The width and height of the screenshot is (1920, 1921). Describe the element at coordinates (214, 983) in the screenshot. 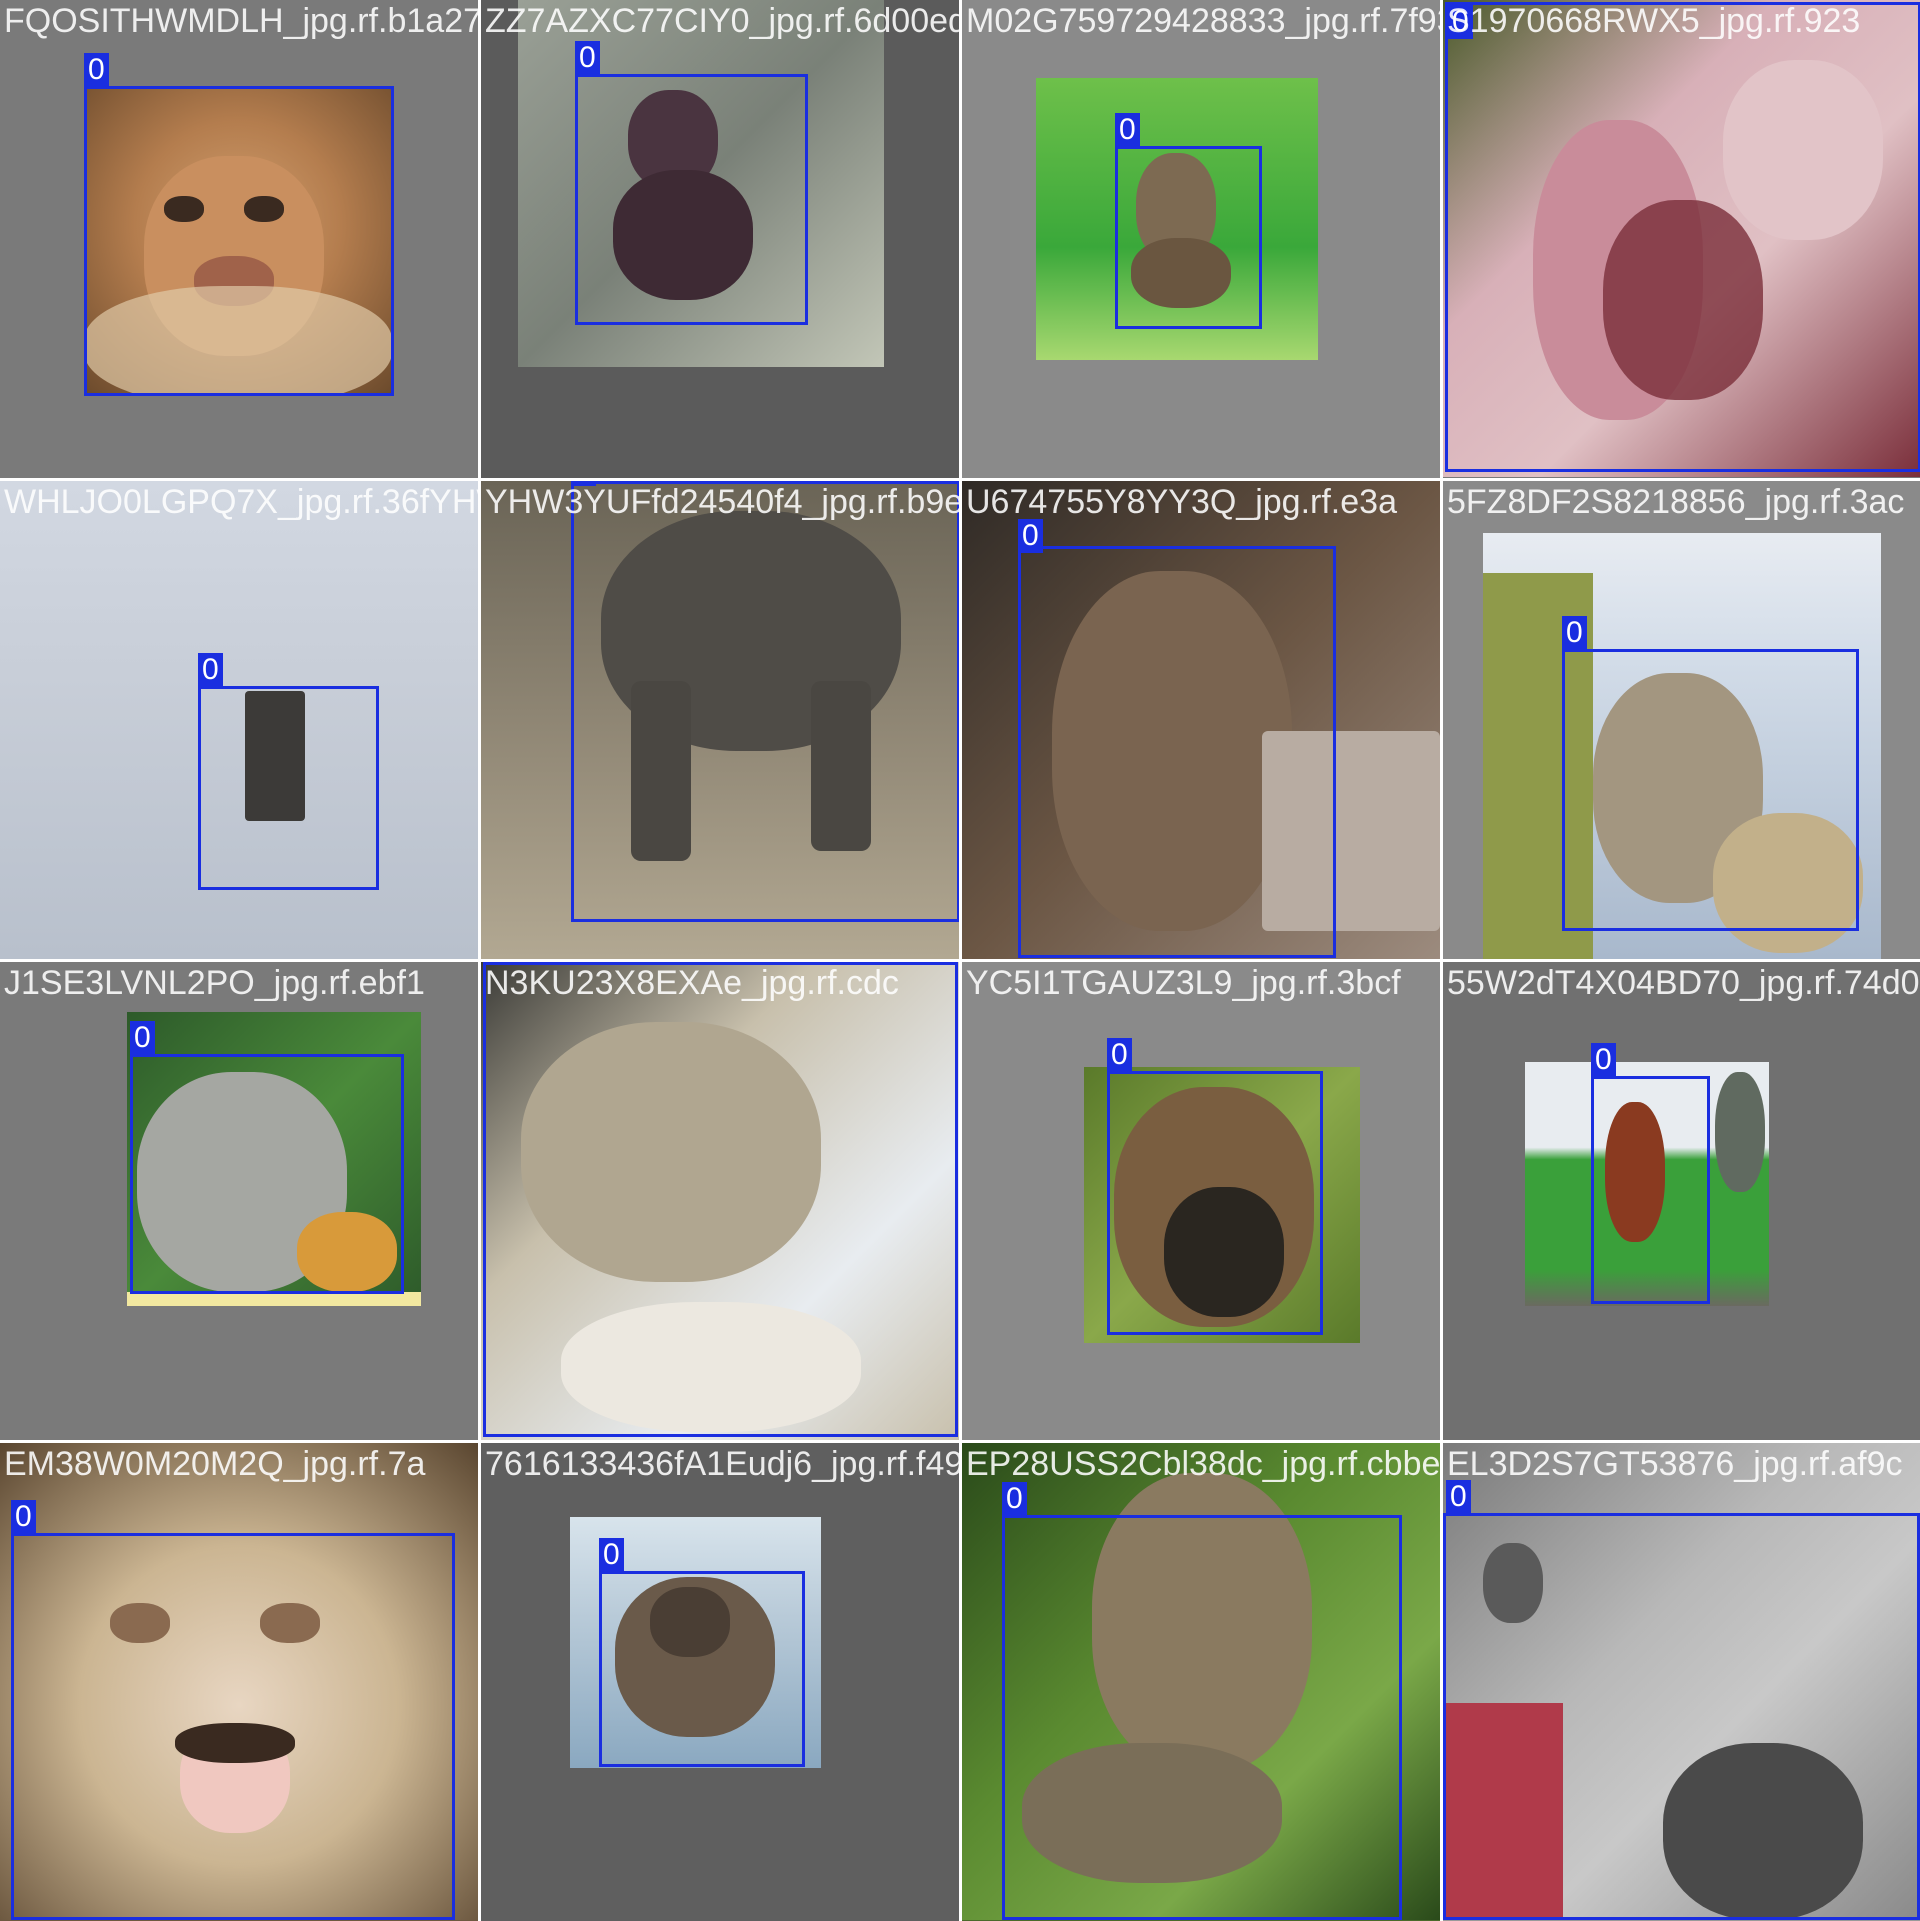

I see `tile-filename: J1SE3LVNL2PO_jpg.rf.ebf1` at that location.